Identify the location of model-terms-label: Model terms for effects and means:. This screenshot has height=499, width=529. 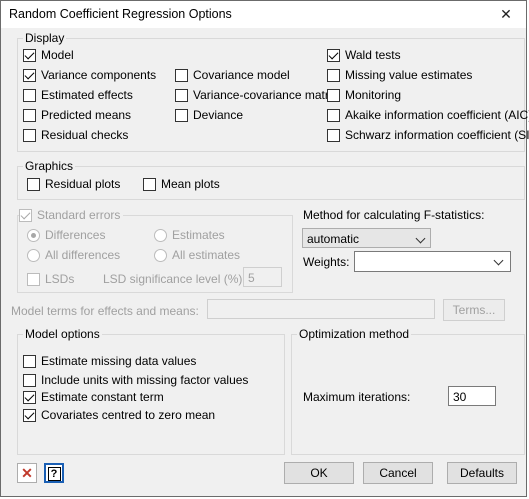
(105, 311).